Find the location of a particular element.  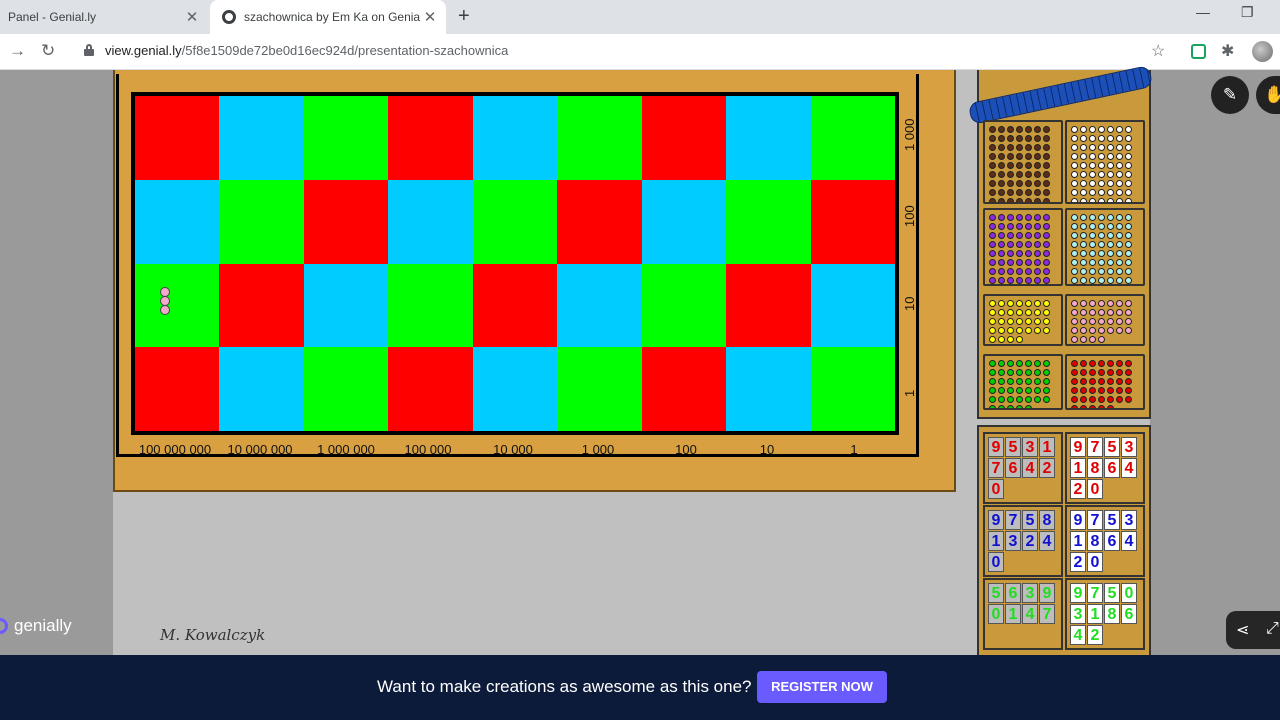

bead-tray-green is located at coordinates (1023, 382).